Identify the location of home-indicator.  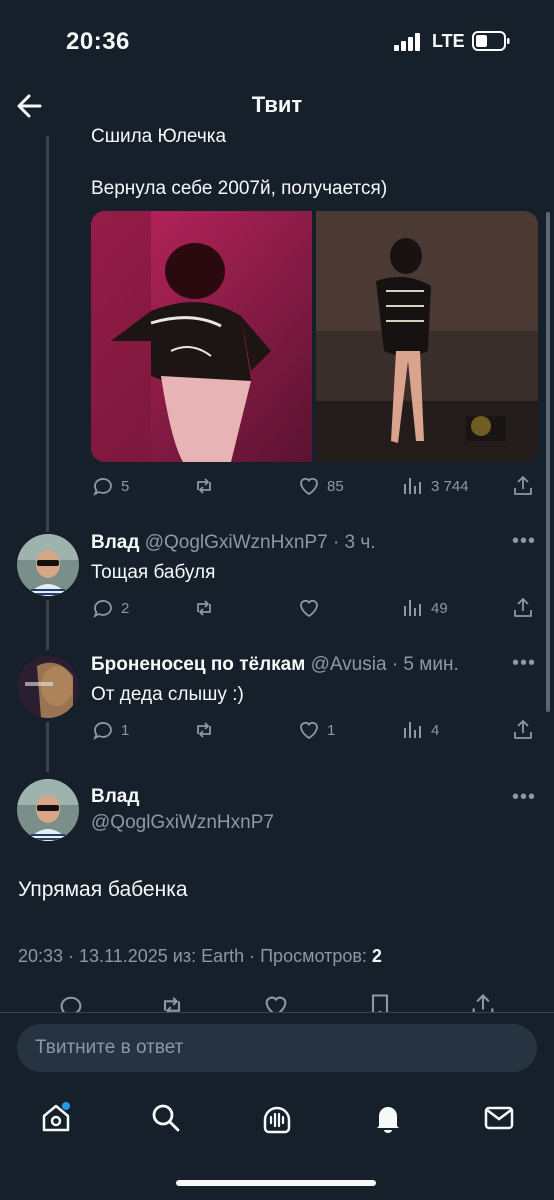
(276, 1183).